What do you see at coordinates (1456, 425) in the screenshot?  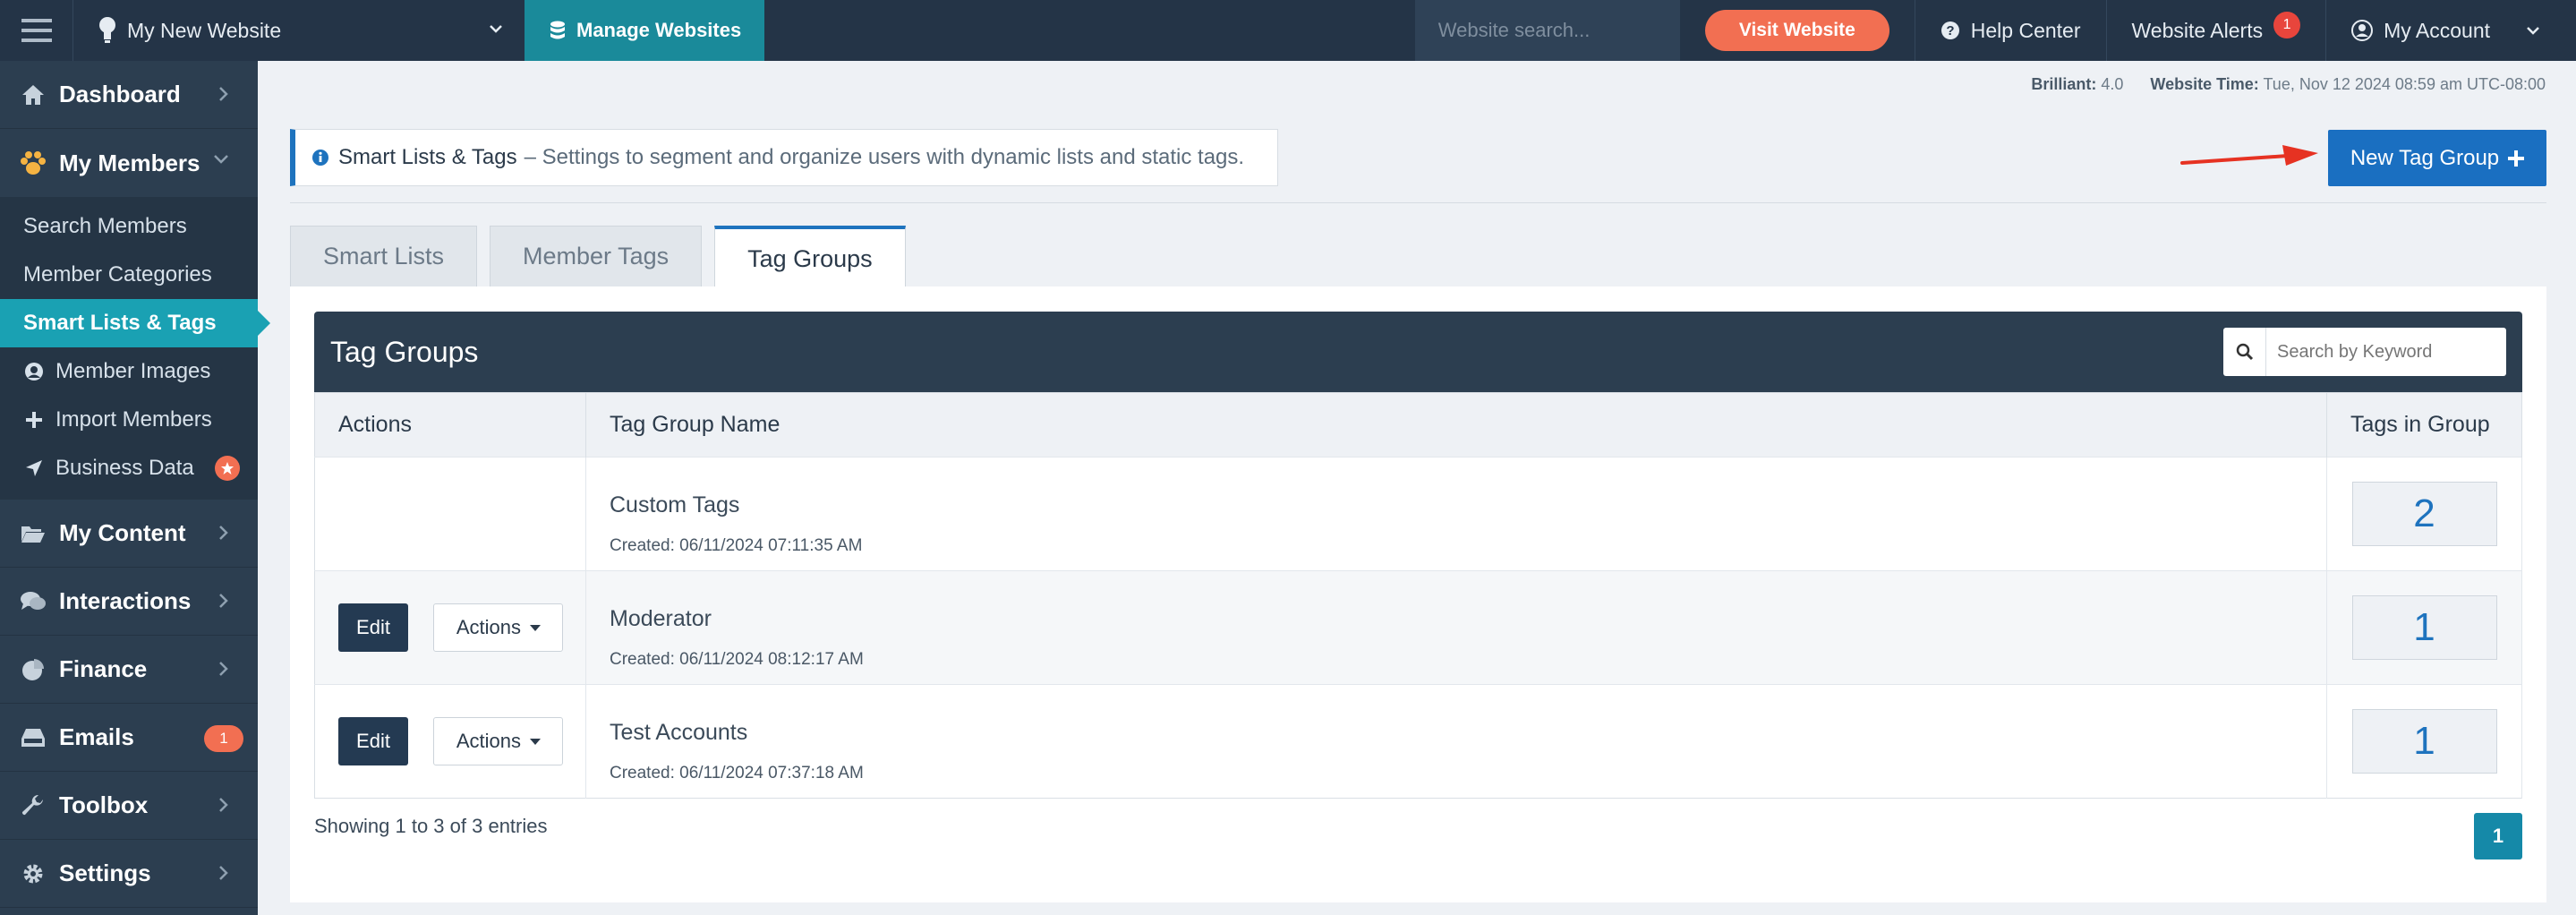 I see `column-header-name: Tag Group Name` at bounding box center [1456, 425].